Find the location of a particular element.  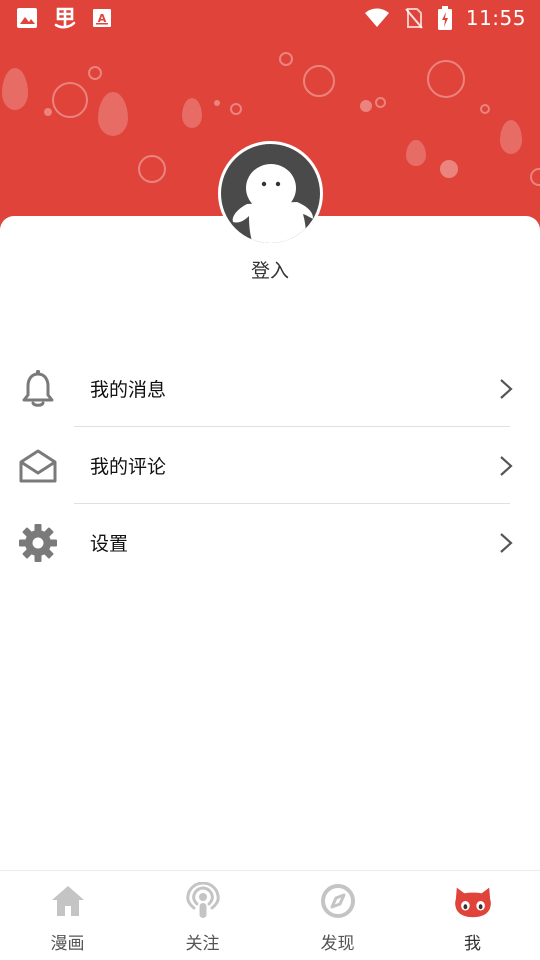

status-left-icons: A is located at coordinates (64, 18).